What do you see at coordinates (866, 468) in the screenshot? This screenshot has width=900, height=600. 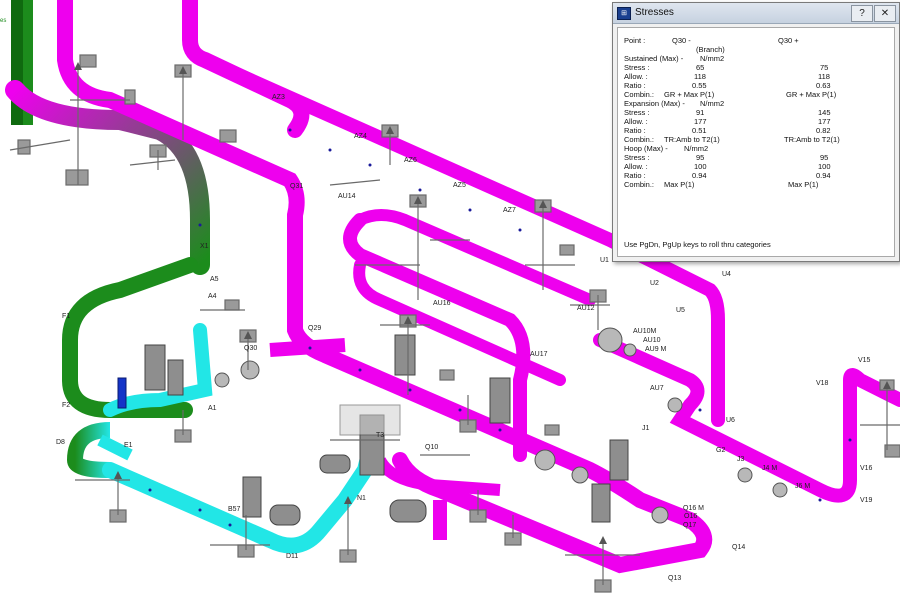 I see `node-label: V16` at bounding box center [866, 468].